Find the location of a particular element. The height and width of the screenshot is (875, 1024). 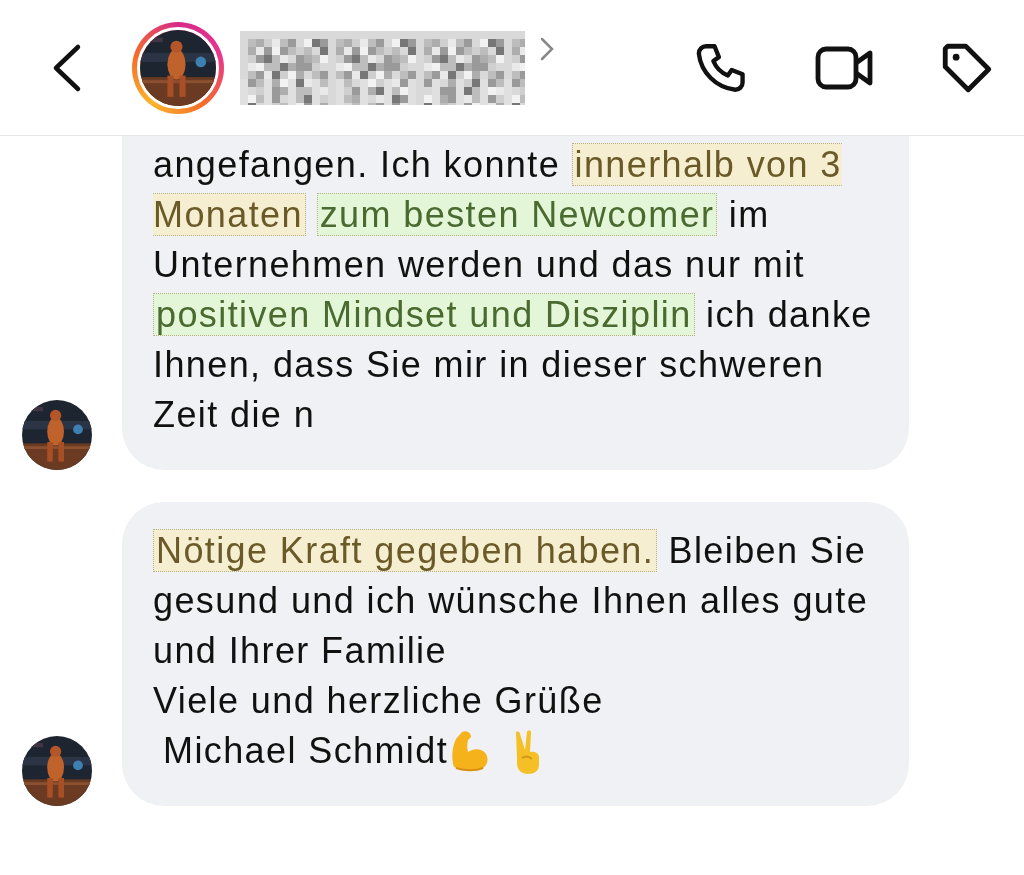

chevron-icon is located at coordinates (547, 49).